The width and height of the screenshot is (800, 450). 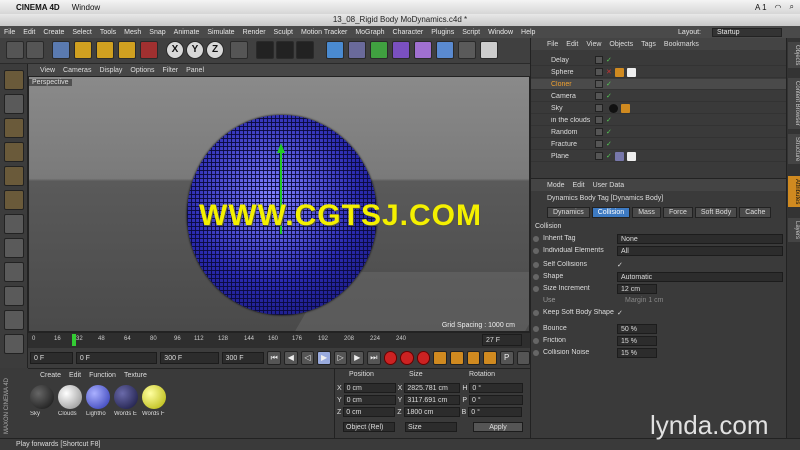 I want to click on current-frame-field: 27 F, so click(x=502, y=340).